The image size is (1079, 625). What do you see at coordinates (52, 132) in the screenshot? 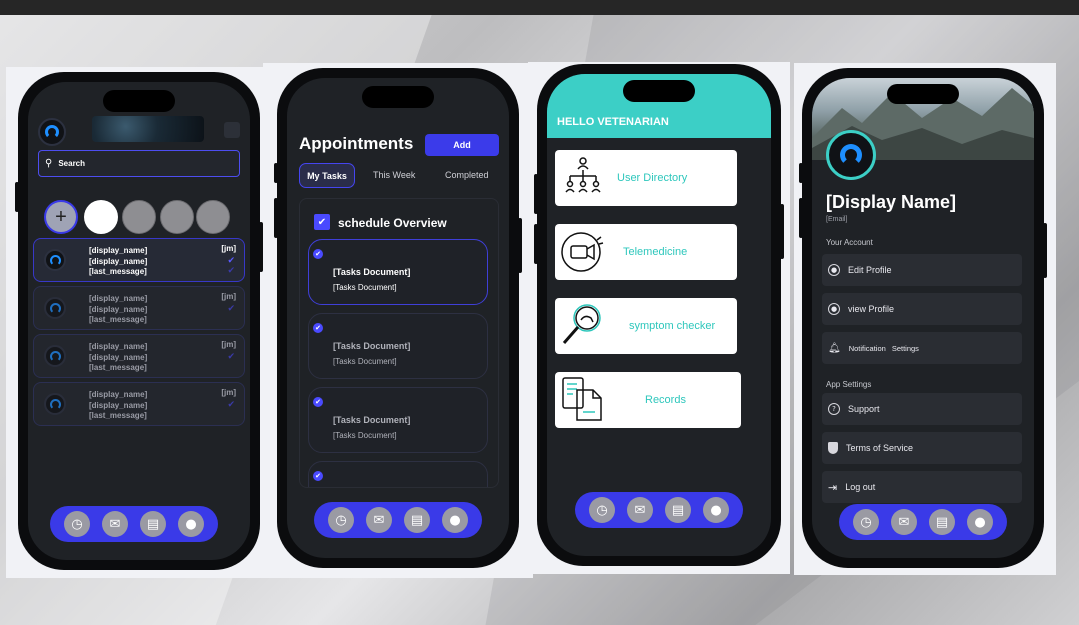
I see `app-logo-icon` at bounding box center [52, 132].